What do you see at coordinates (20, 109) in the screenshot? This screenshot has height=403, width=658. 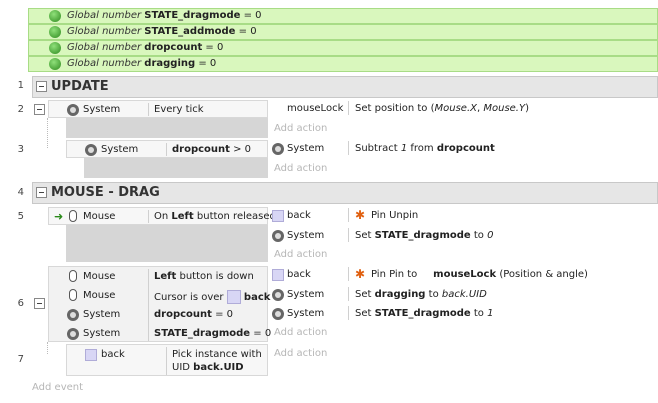 I see `line-number: 2` at bounding box center [20, 109].